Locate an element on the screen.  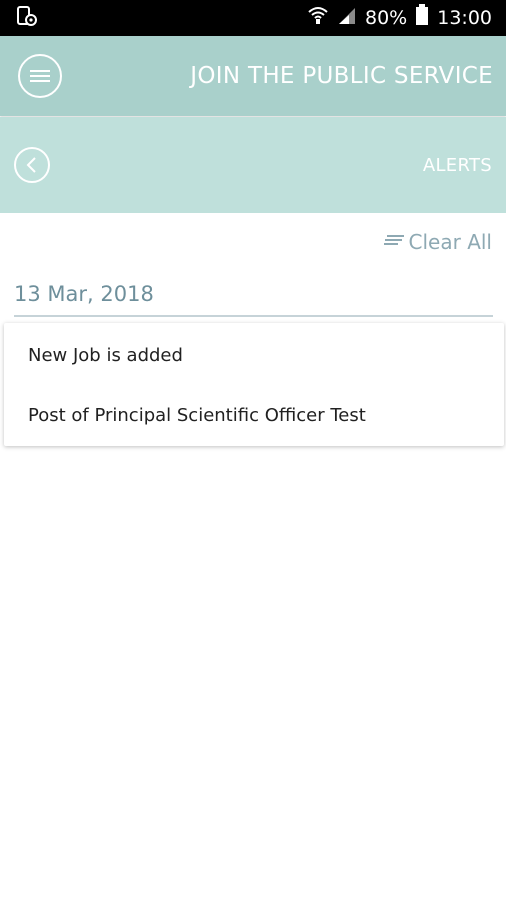
lines-icon is located at coordinates (394, 242).